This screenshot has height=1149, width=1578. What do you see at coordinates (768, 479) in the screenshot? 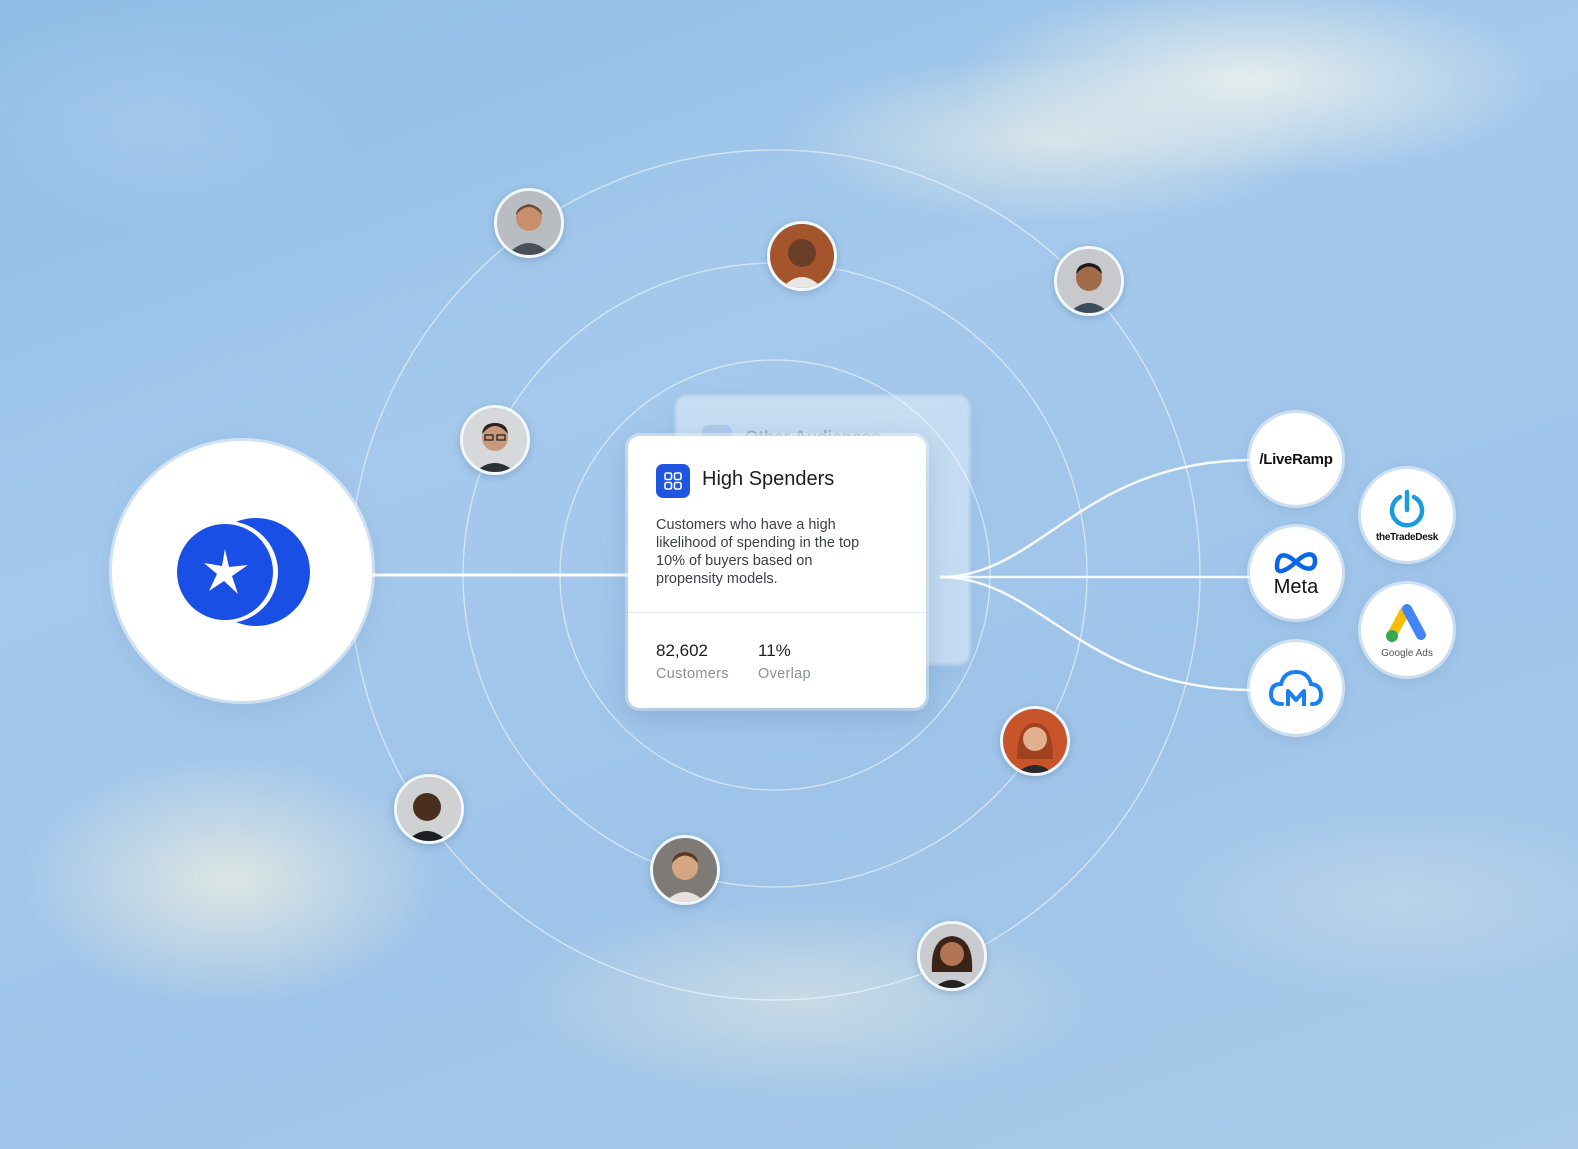
I see `card-title: High Spenders` at bounding box center [768, 479].